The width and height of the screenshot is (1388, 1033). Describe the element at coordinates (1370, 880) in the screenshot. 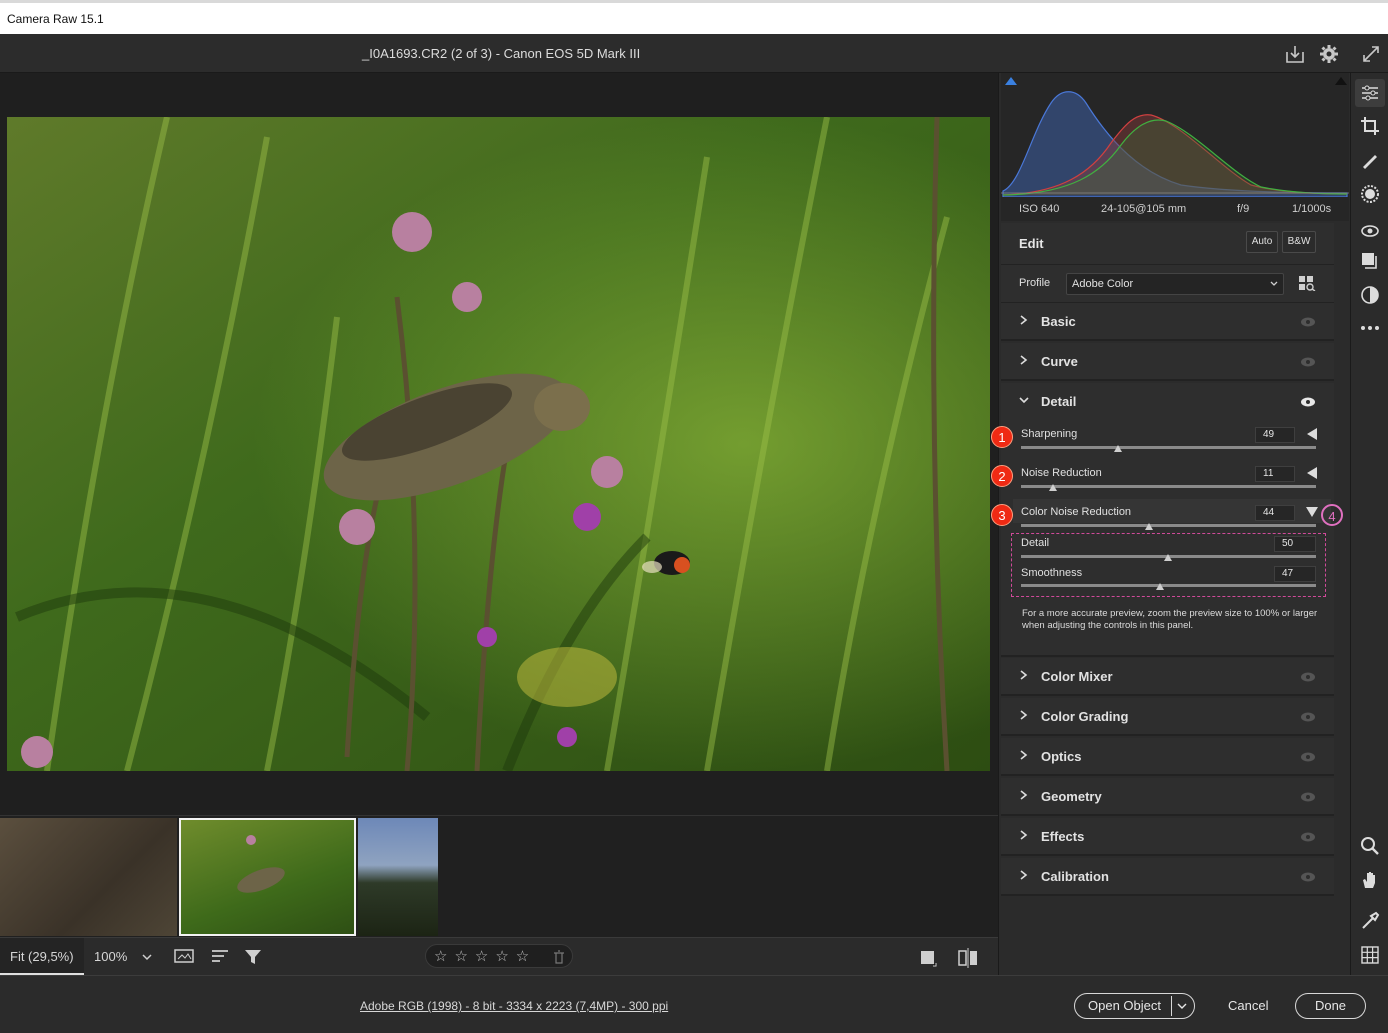

I see `hand-icon` at that location.